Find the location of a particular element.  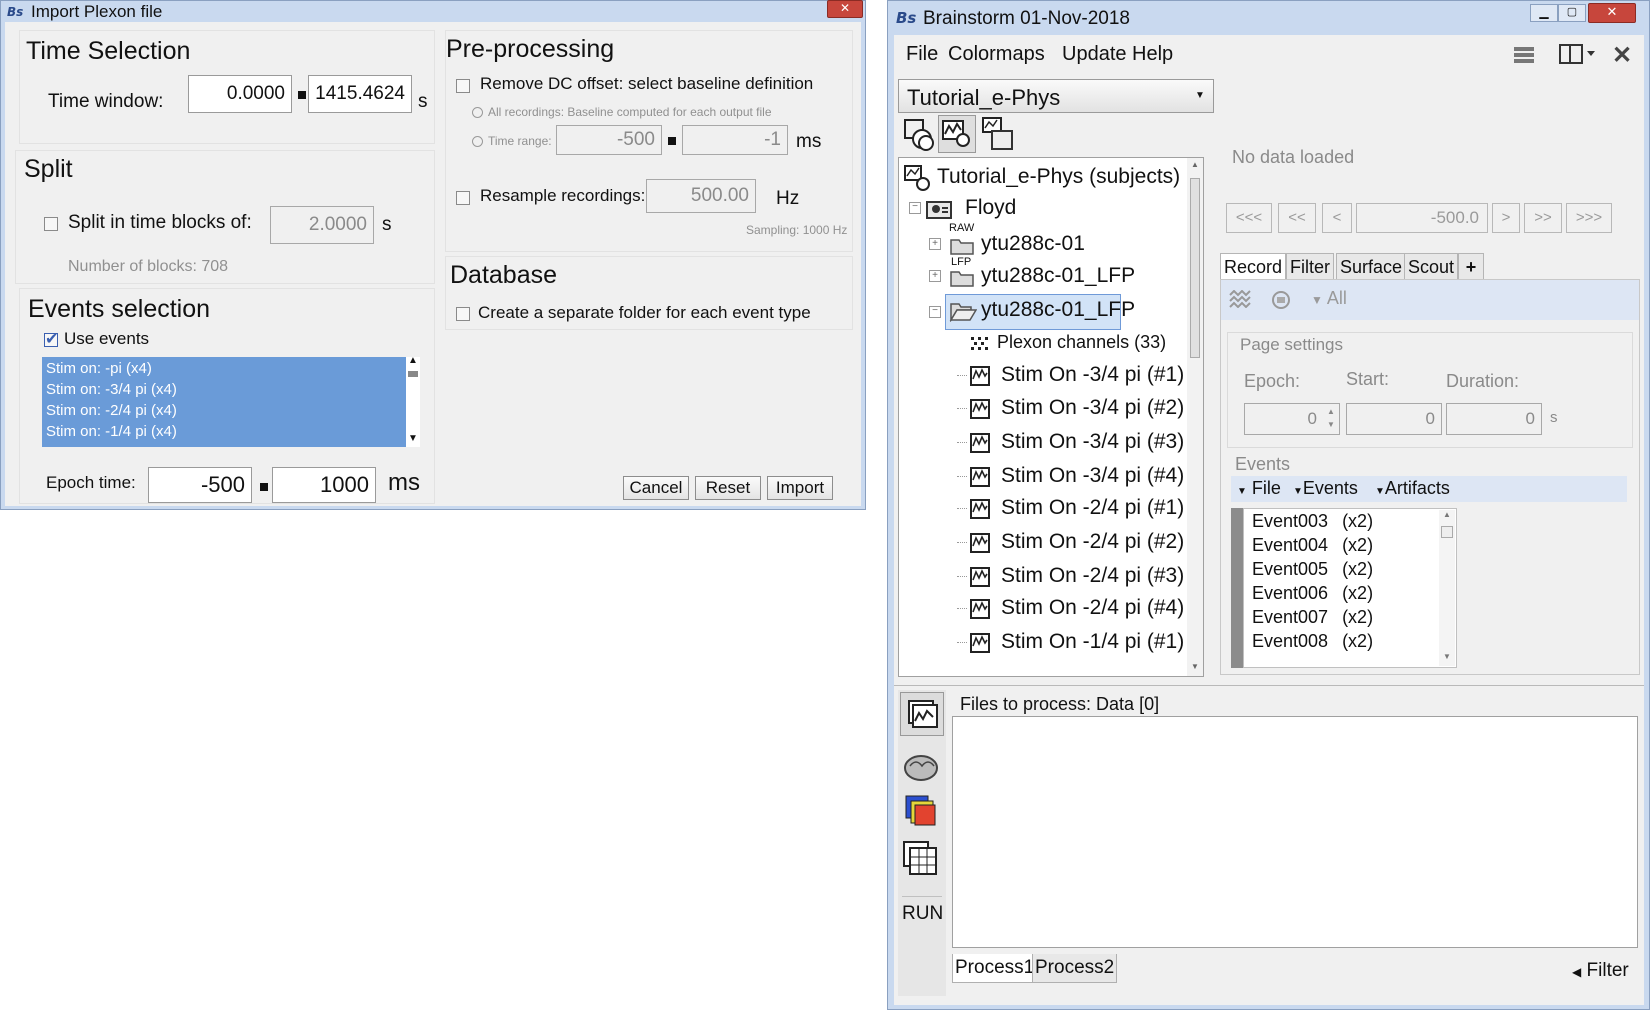

tab-filter: Filter is located at coordinates (1310, 266).